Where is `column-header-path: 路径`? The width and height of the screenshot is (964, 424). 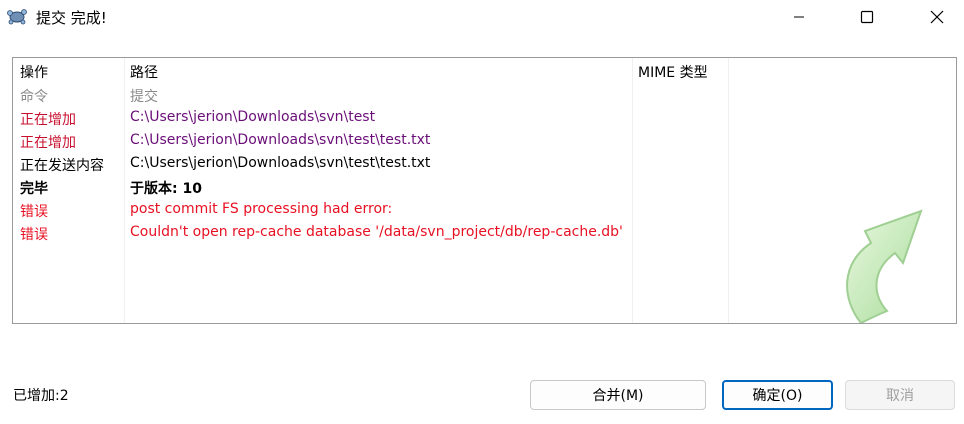
column-header-path: 路径 is located at coordinates (144, 72).